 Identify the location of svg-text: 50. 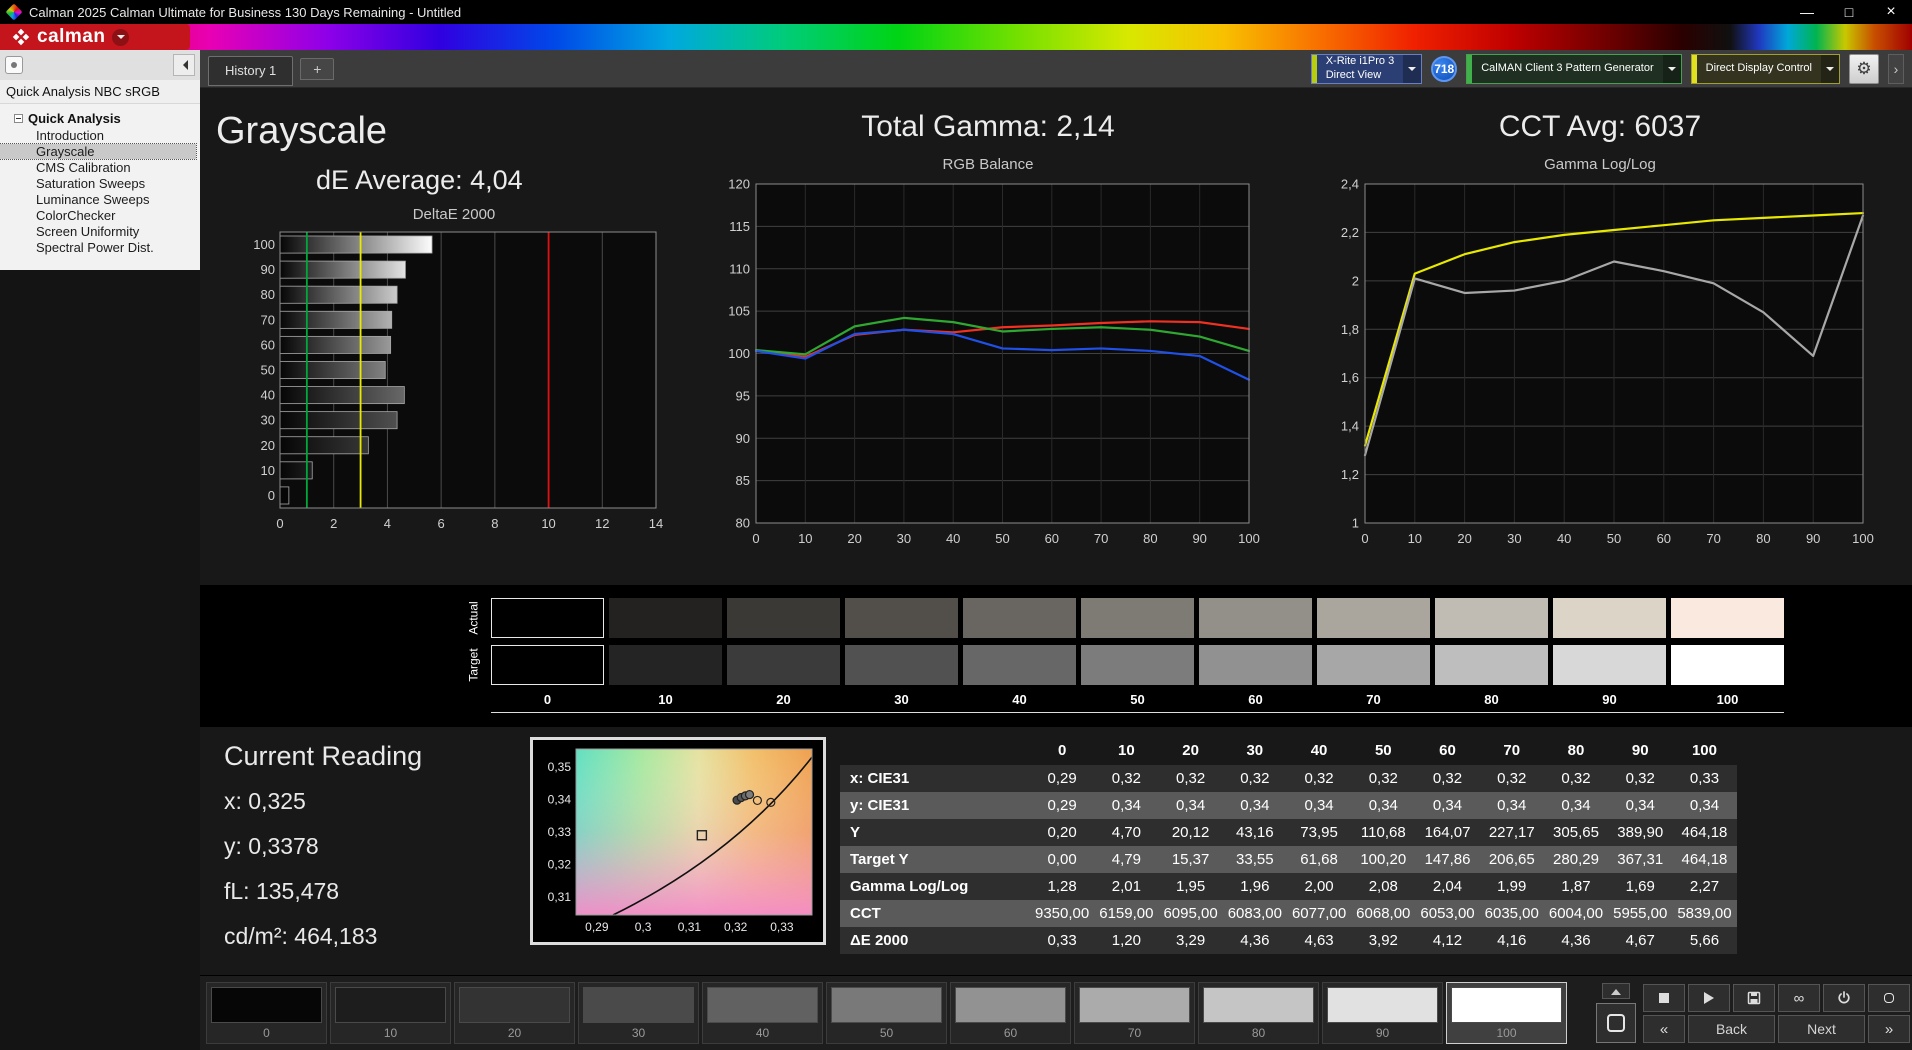
(1614, 538).